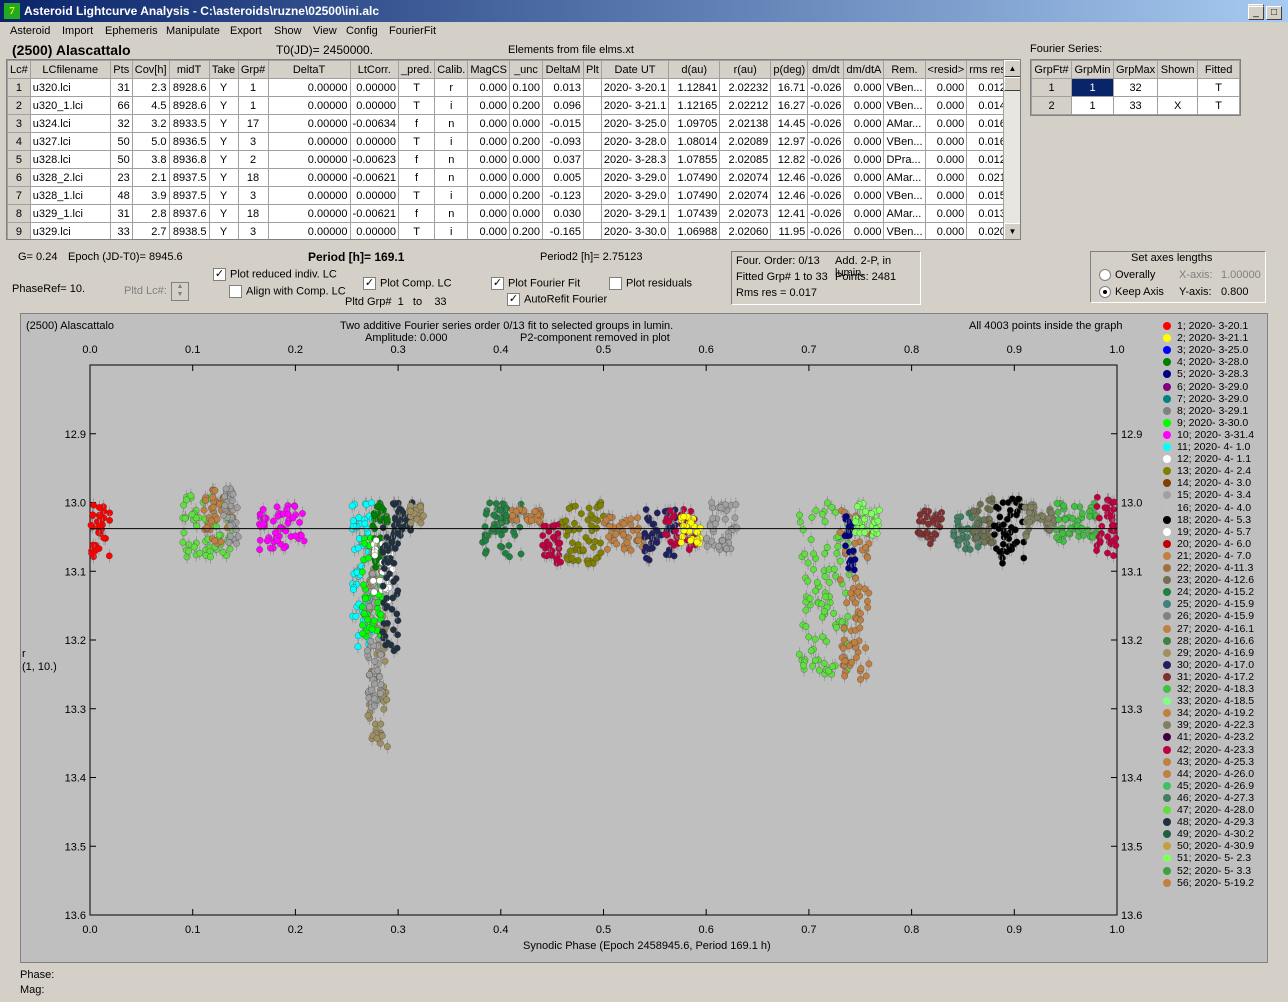  Describe the element at coordinates (1213, 374) in the screenshot. I see `legend-label: 5; 2020- 3-28.3` at that location.